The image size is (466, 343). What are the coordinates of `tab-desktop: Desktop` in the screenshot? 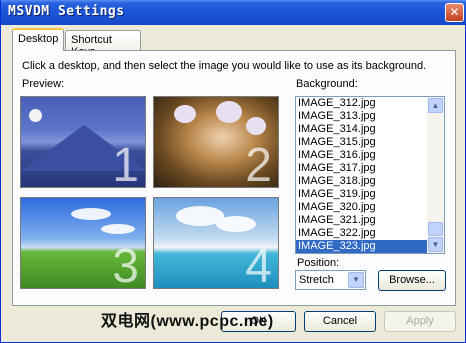 It's located at (38, 39).